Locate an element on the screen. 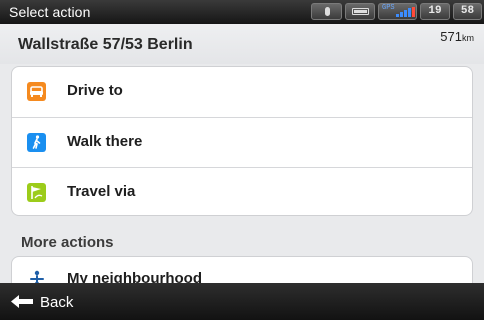 The width and height of the screenshot is (484, 320). battery-indicator is located at coordinates (360, 11).